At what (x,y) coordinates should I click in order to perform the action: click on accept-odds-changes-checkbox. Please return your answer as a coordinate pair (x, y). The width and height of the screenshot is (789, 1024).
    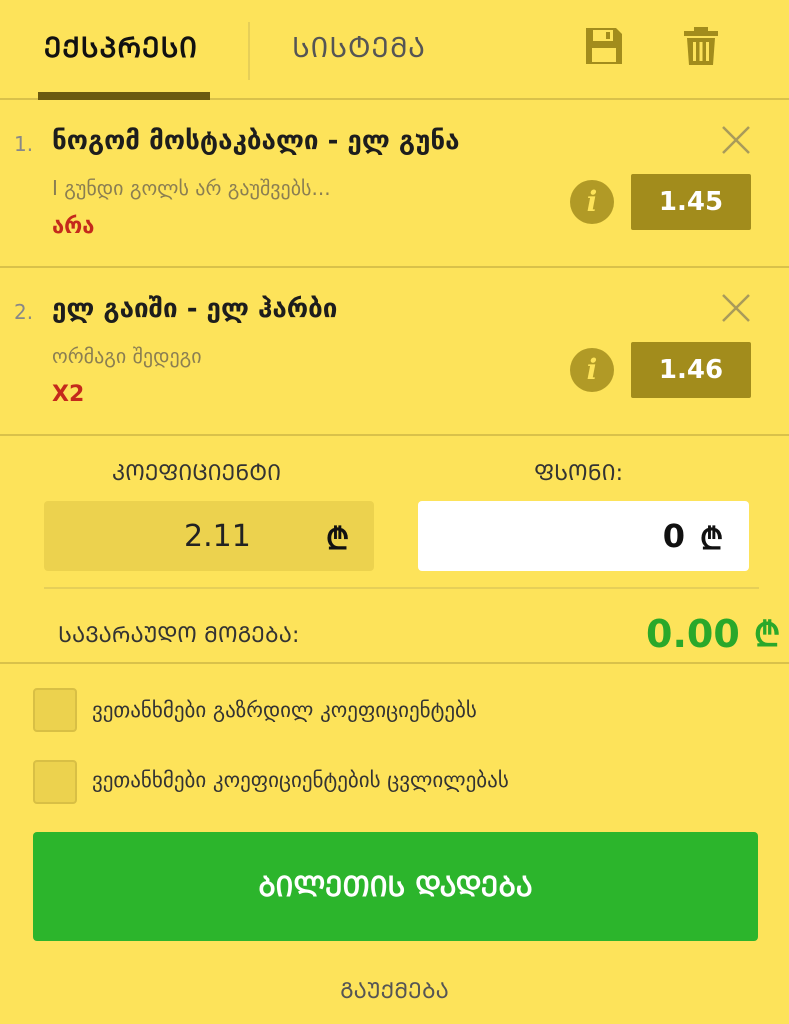
    Looking at the image, I should click on (55, 782).